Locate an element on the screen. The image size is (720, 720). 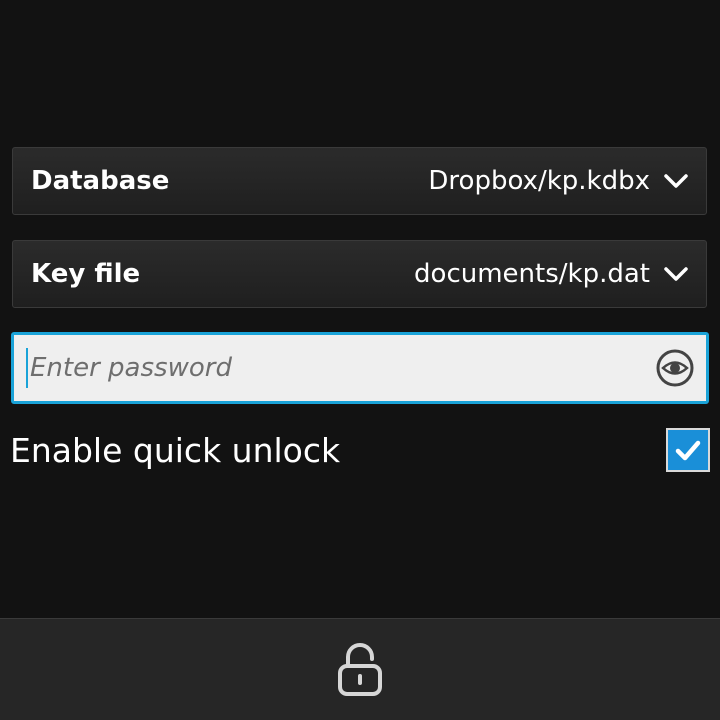
database-selection: Dropbox/kp.kdbx is located at coordinates (559, 181).